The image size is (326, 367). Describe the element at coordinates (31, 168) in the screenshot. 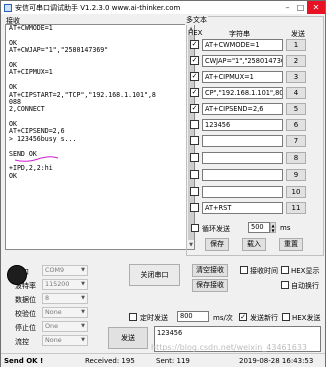

I see `receive-line: +IPD,2,2:hi` at that location.